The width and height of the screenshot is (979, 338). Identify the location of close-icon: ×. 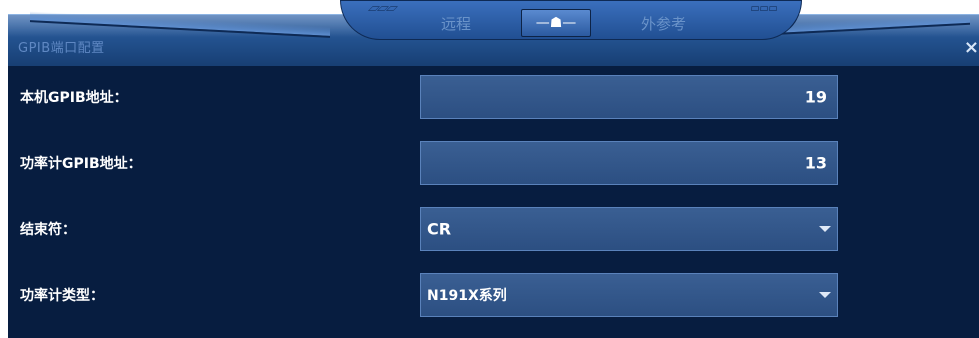
(971, 47).